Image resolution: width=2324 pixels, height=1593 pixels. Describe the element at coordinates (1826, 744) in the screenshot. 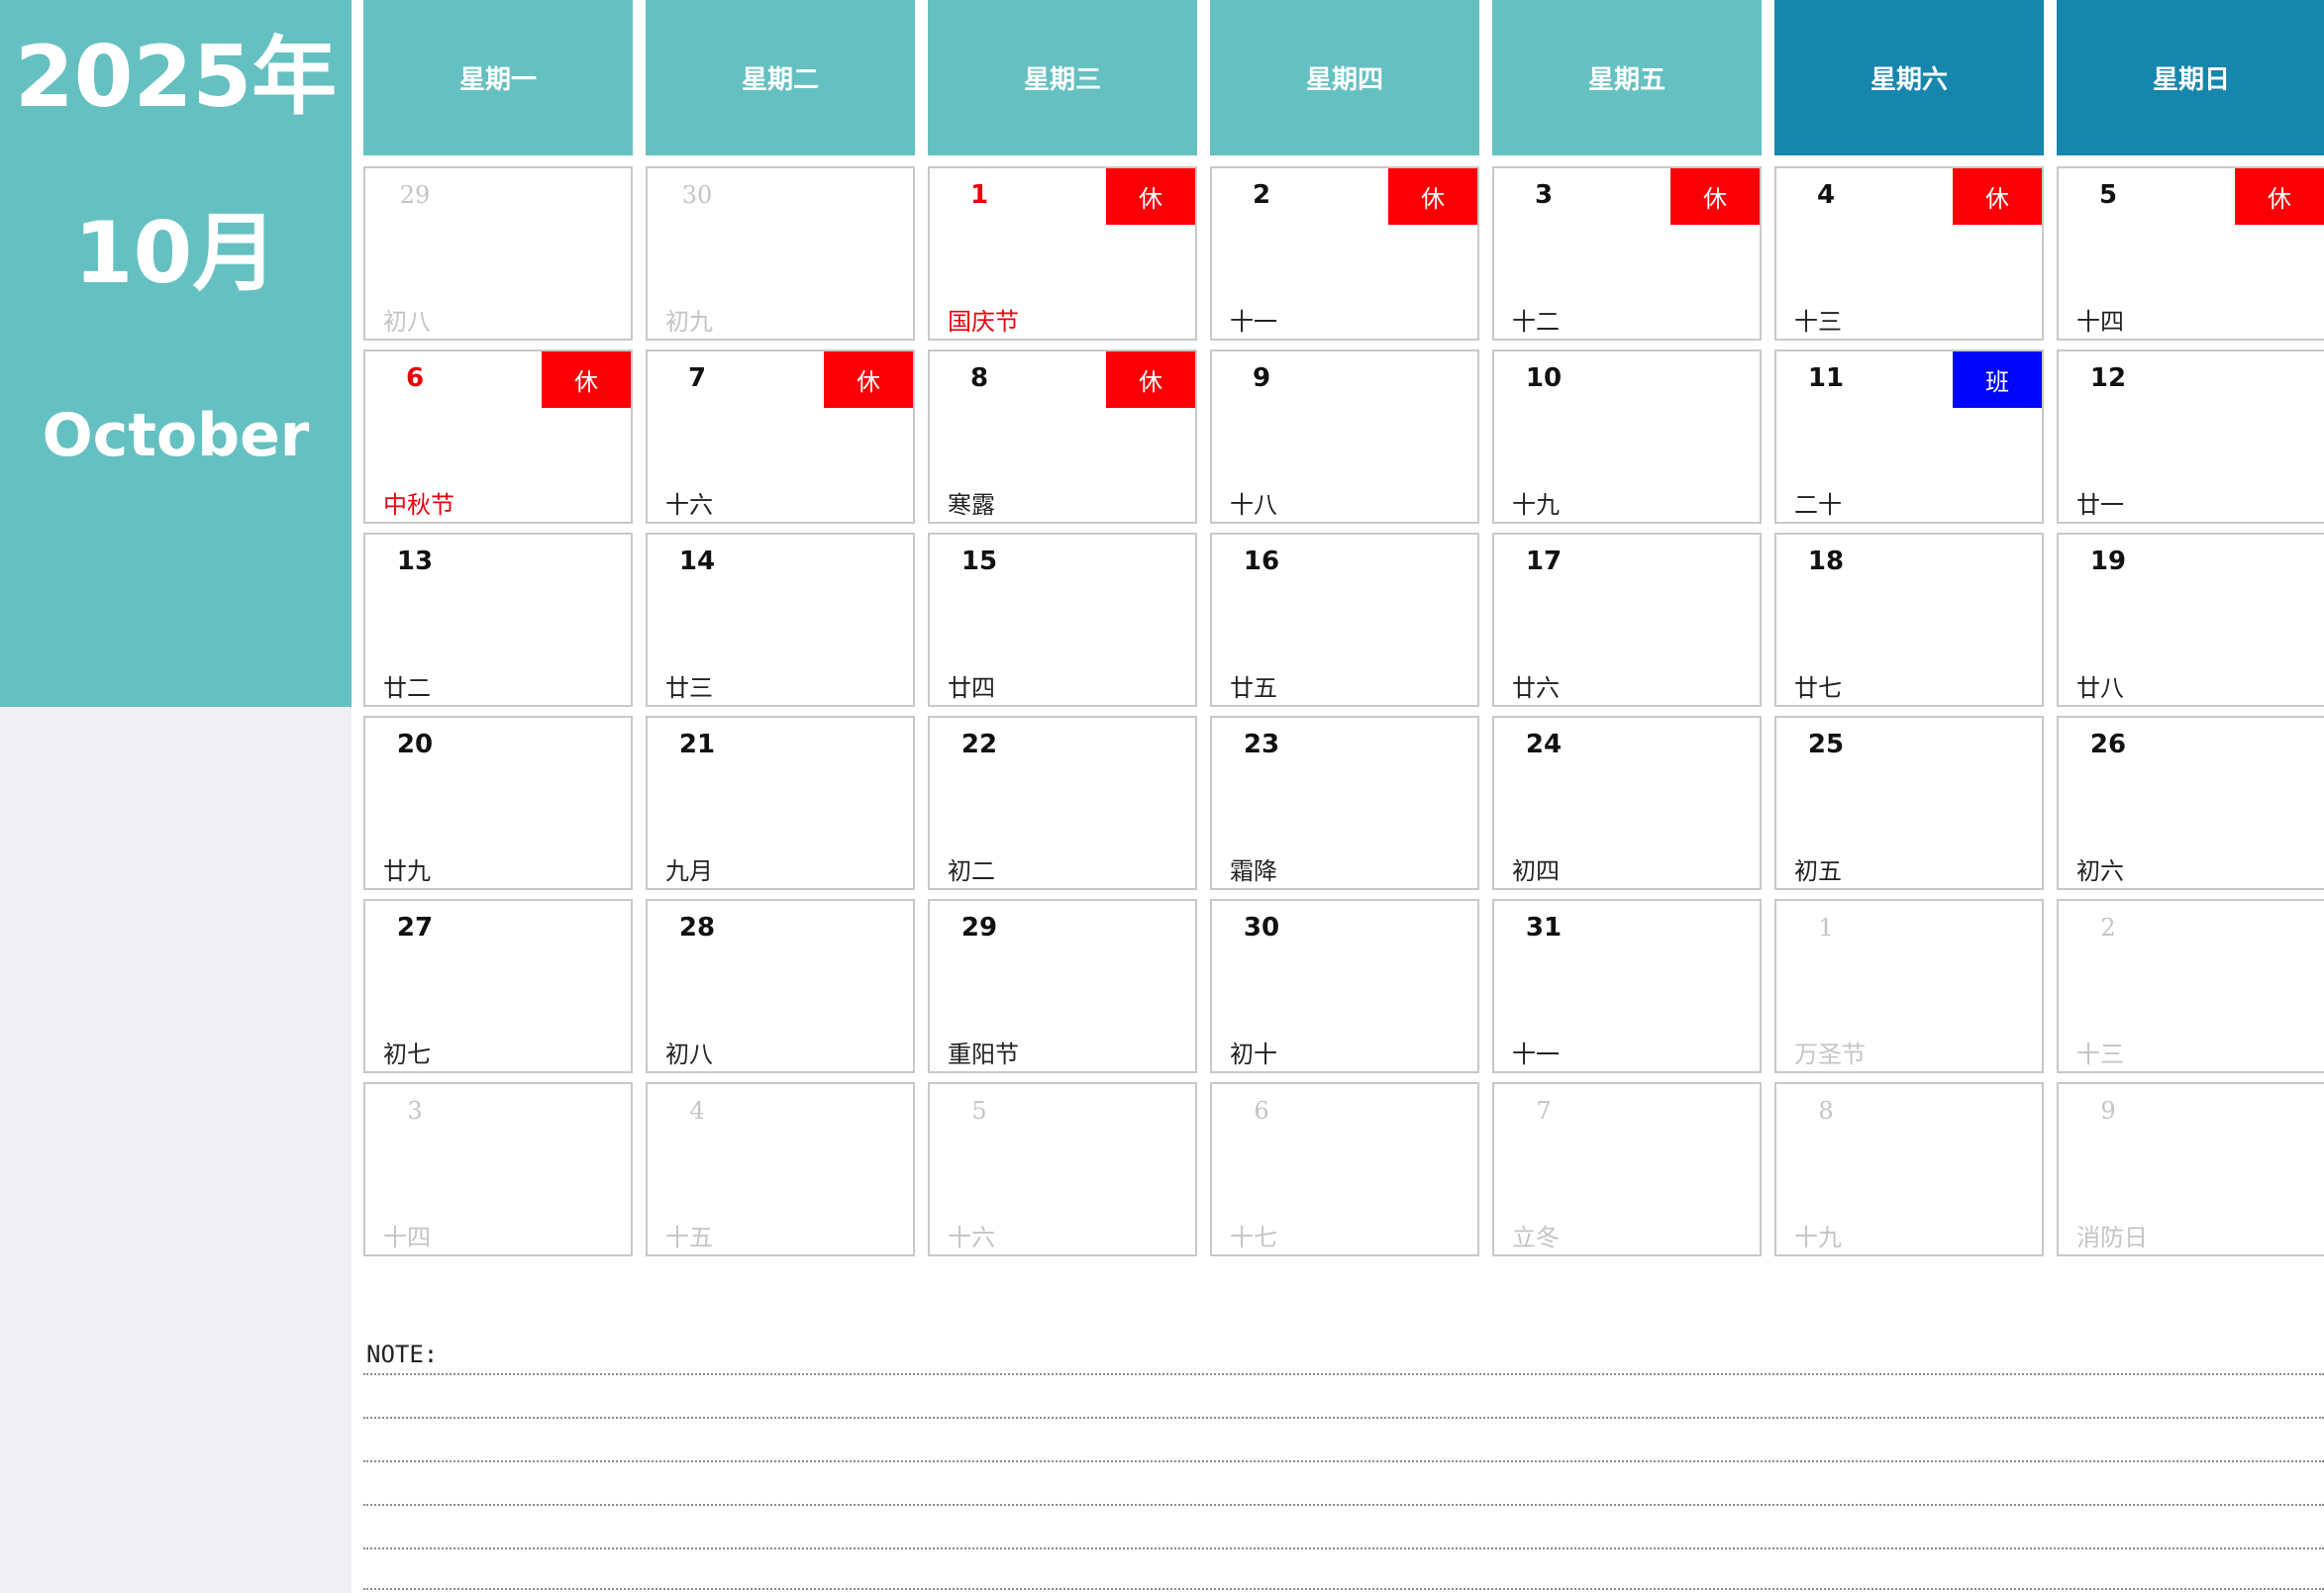

I see `day-number: 25` at that location.